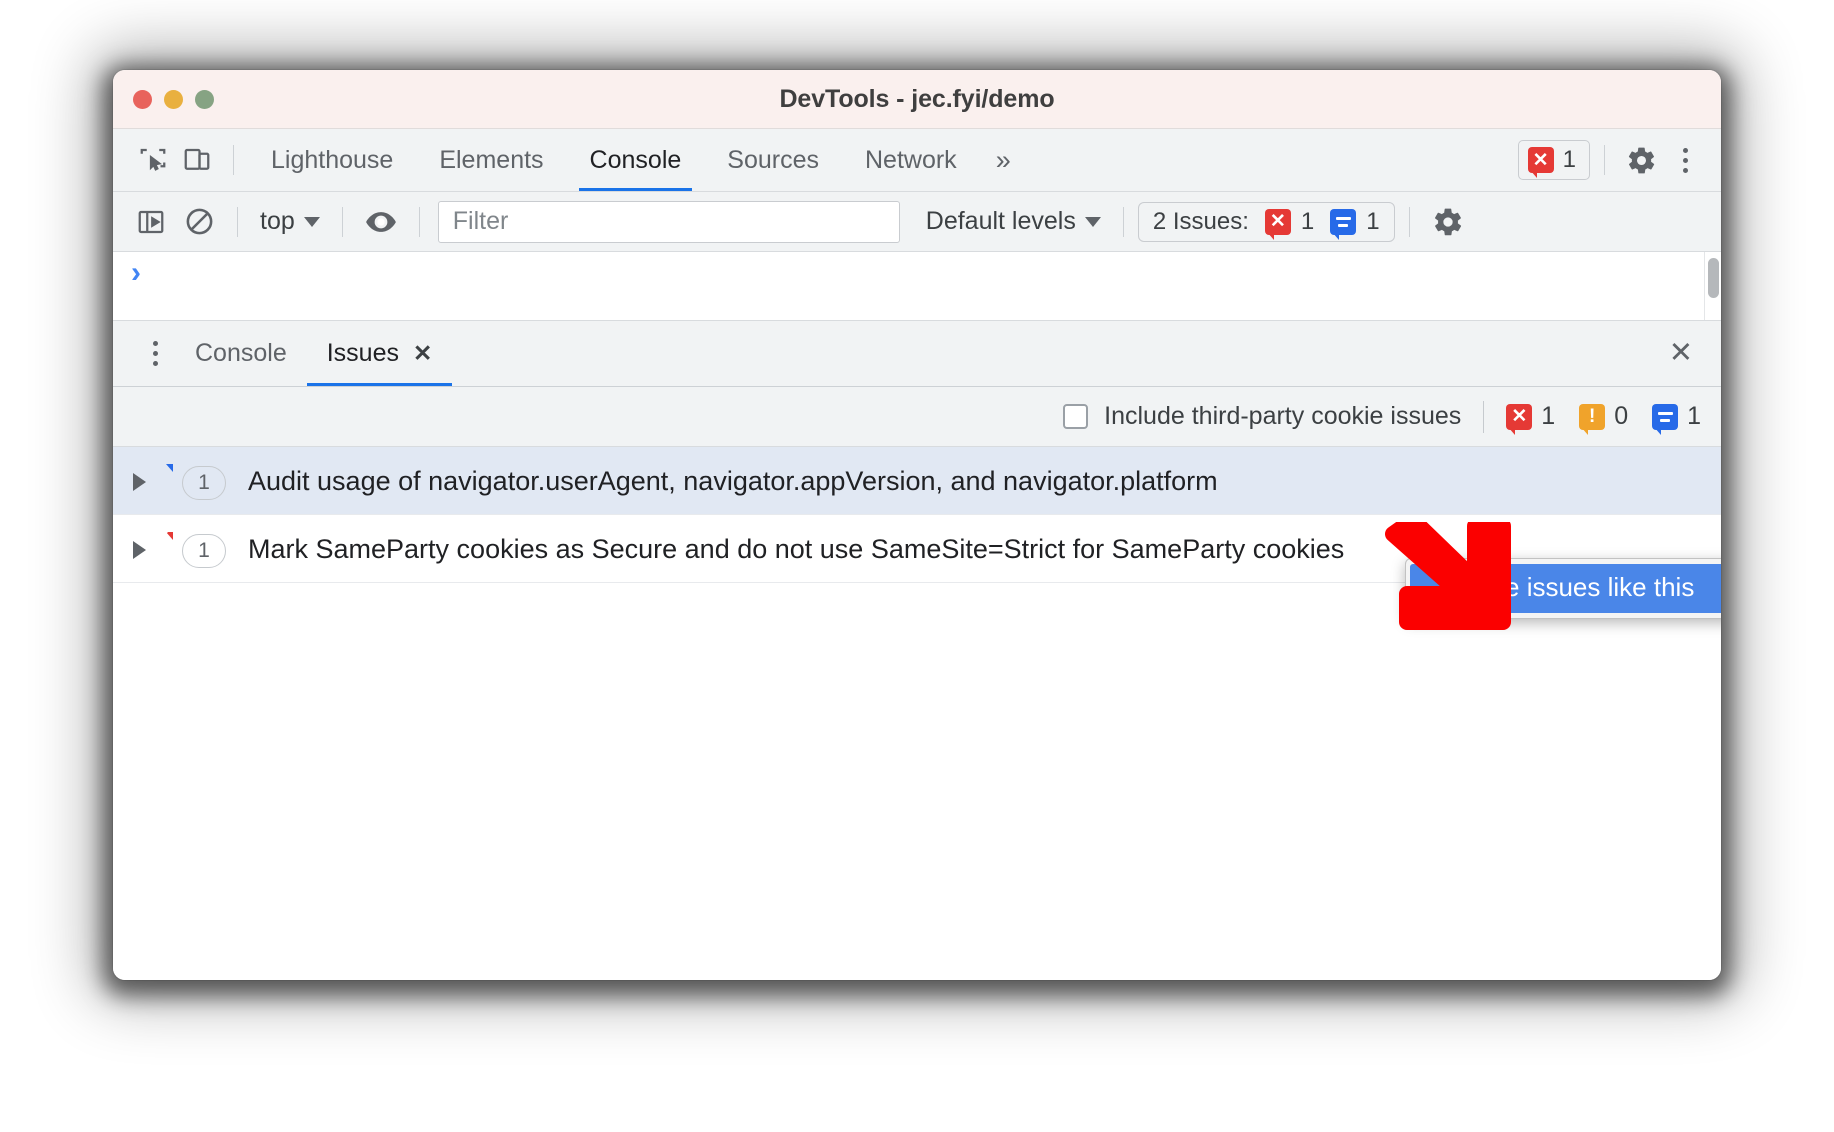  What do you see at coordinates (381, 222) in the screenshot?
I see `live-expression-eye-icon` at bounding box center [381, 222].